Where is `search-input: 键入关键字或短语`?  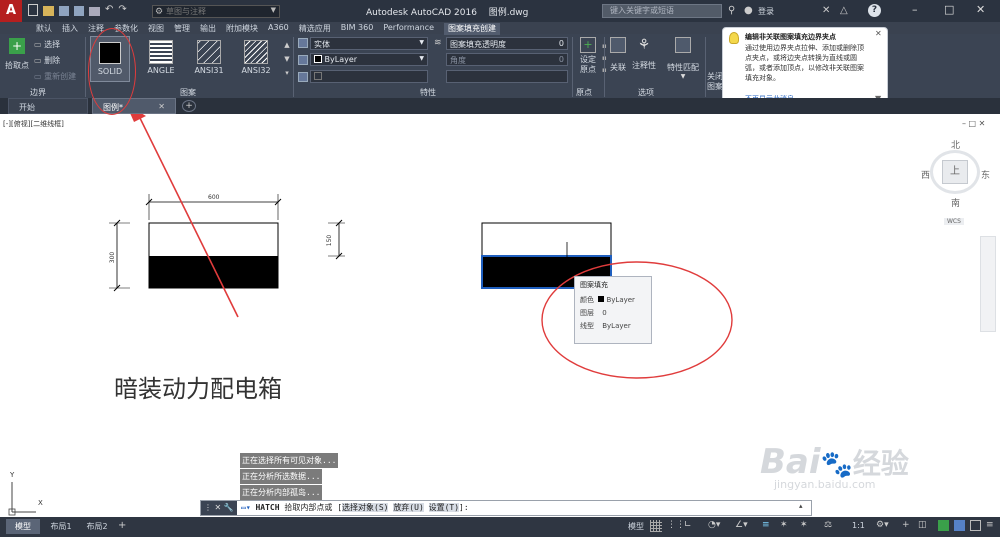
search-input: 键入关键字或短语 is located at coordinates (642, 10).